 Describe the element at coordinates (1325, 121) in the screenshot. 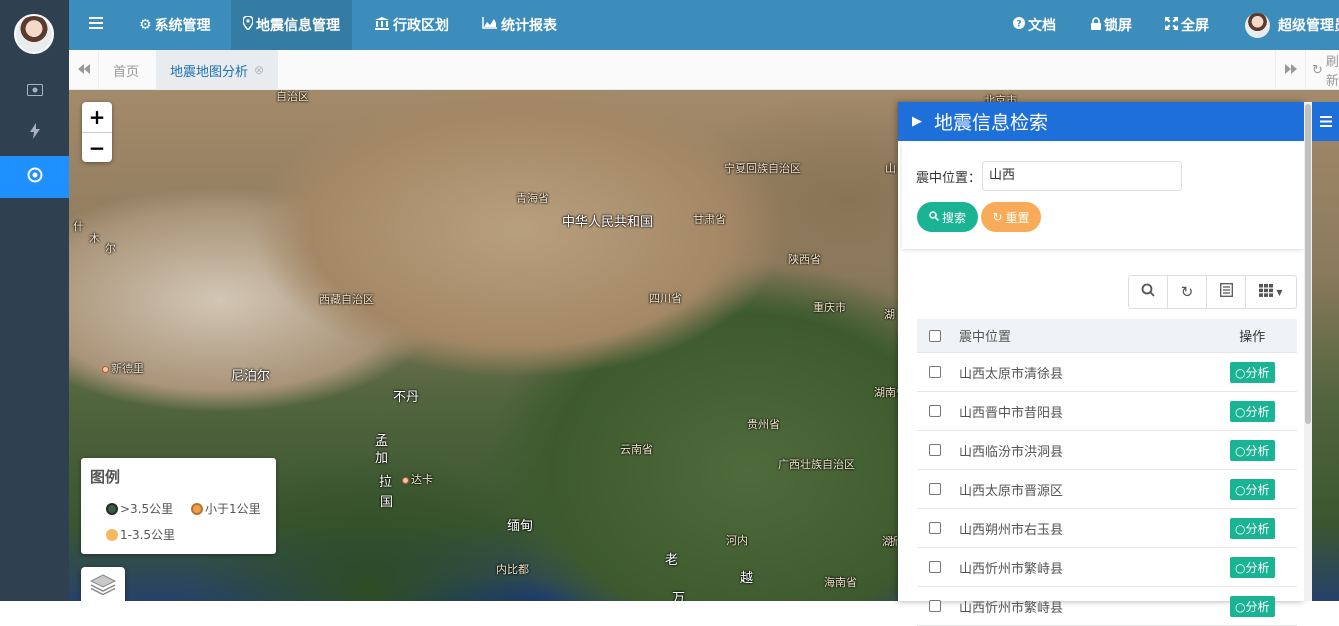

I see `side-menu-button` at that location.